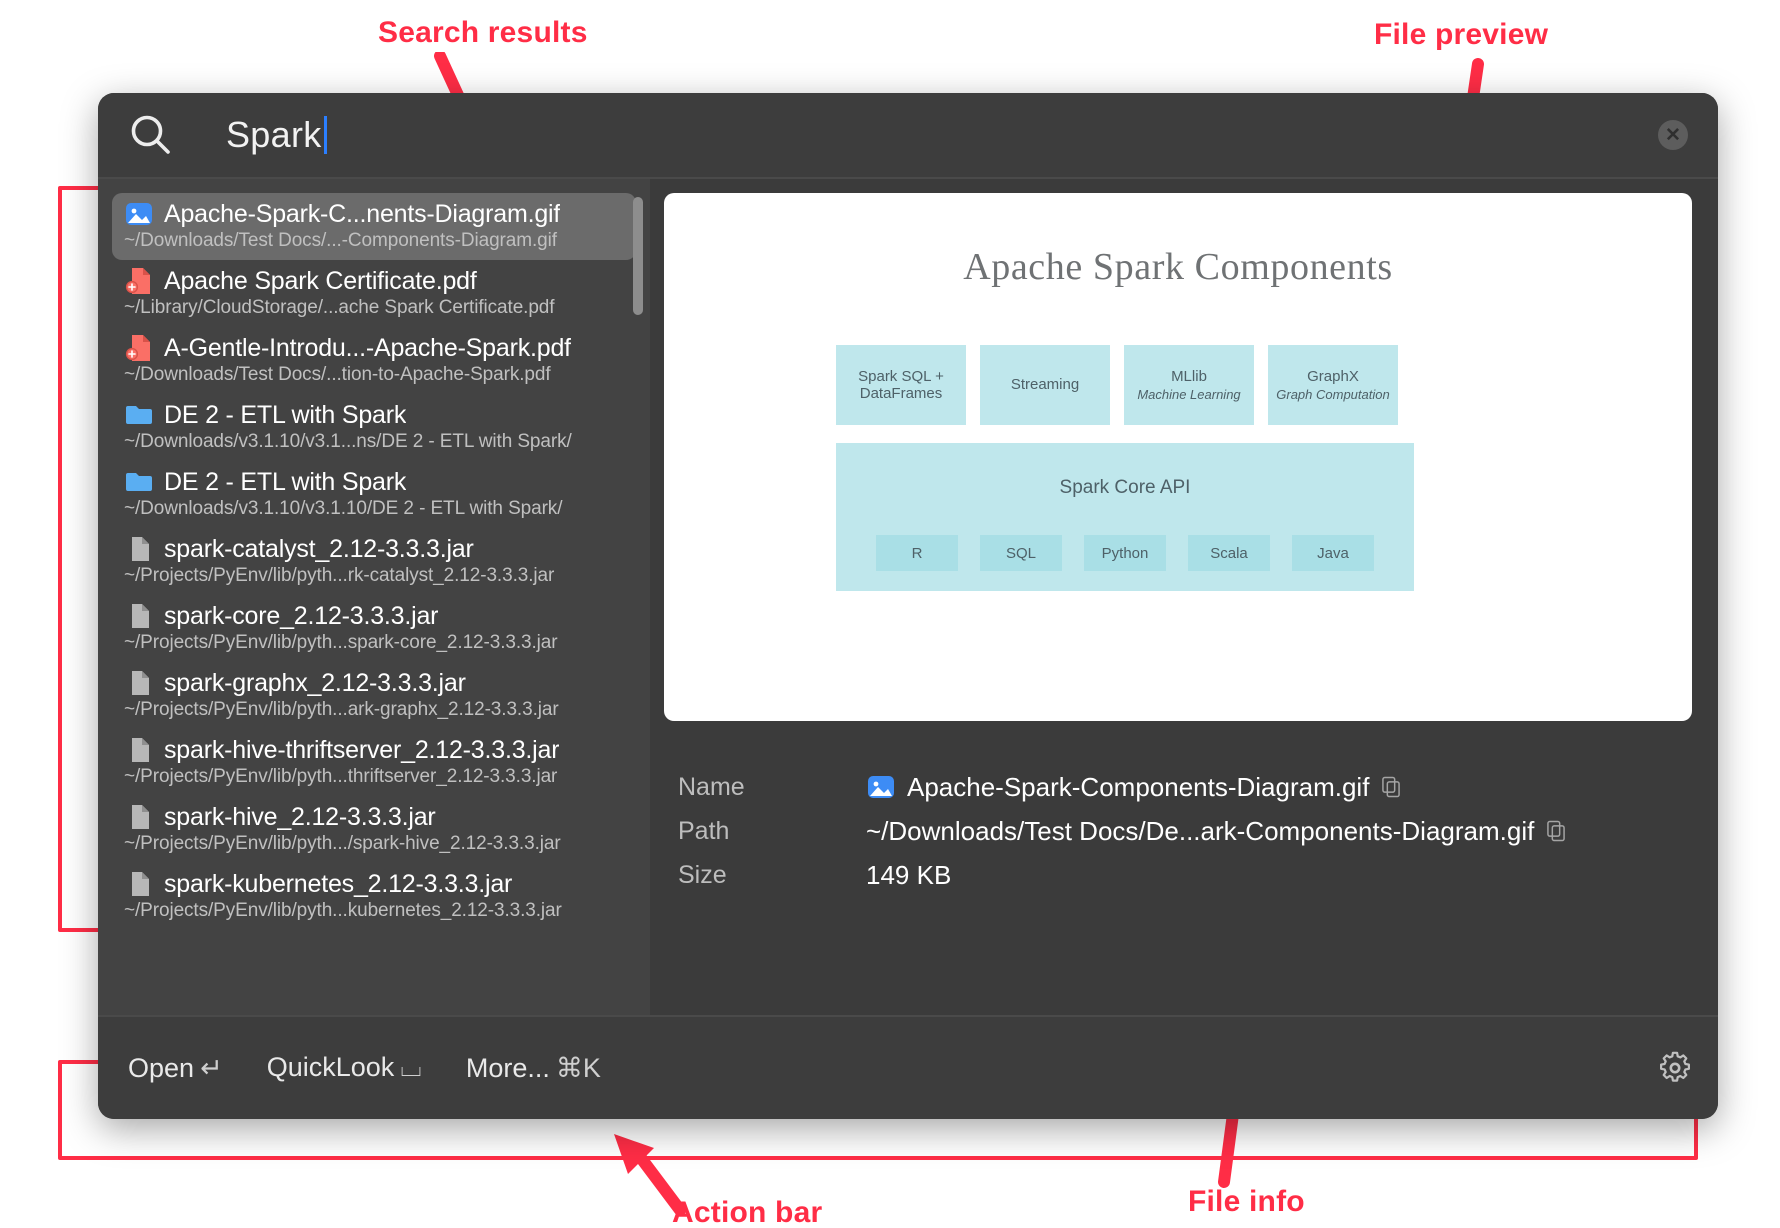  I want to click on annotation-file-preview: File preview, so click(1461, 34).